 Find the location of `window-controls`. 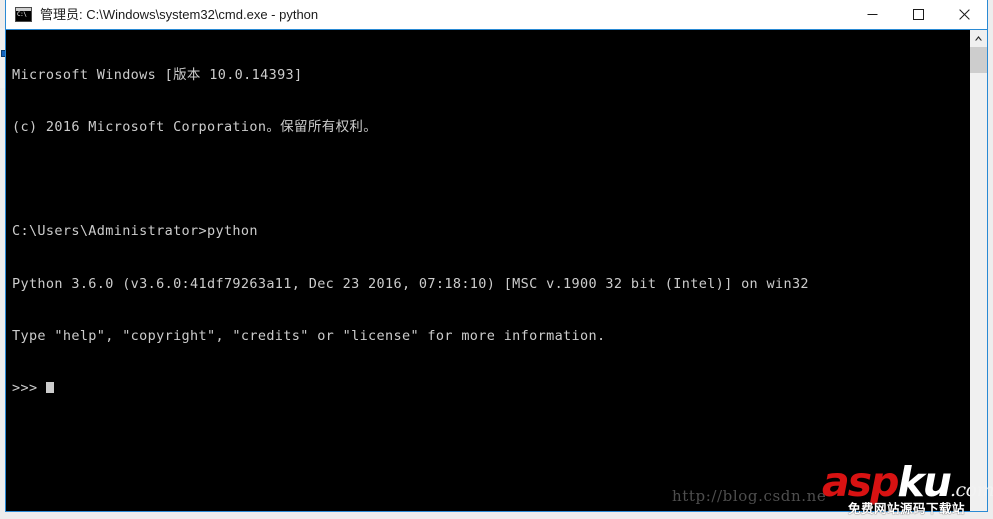

window-controls is located at coordinates (918, 14).